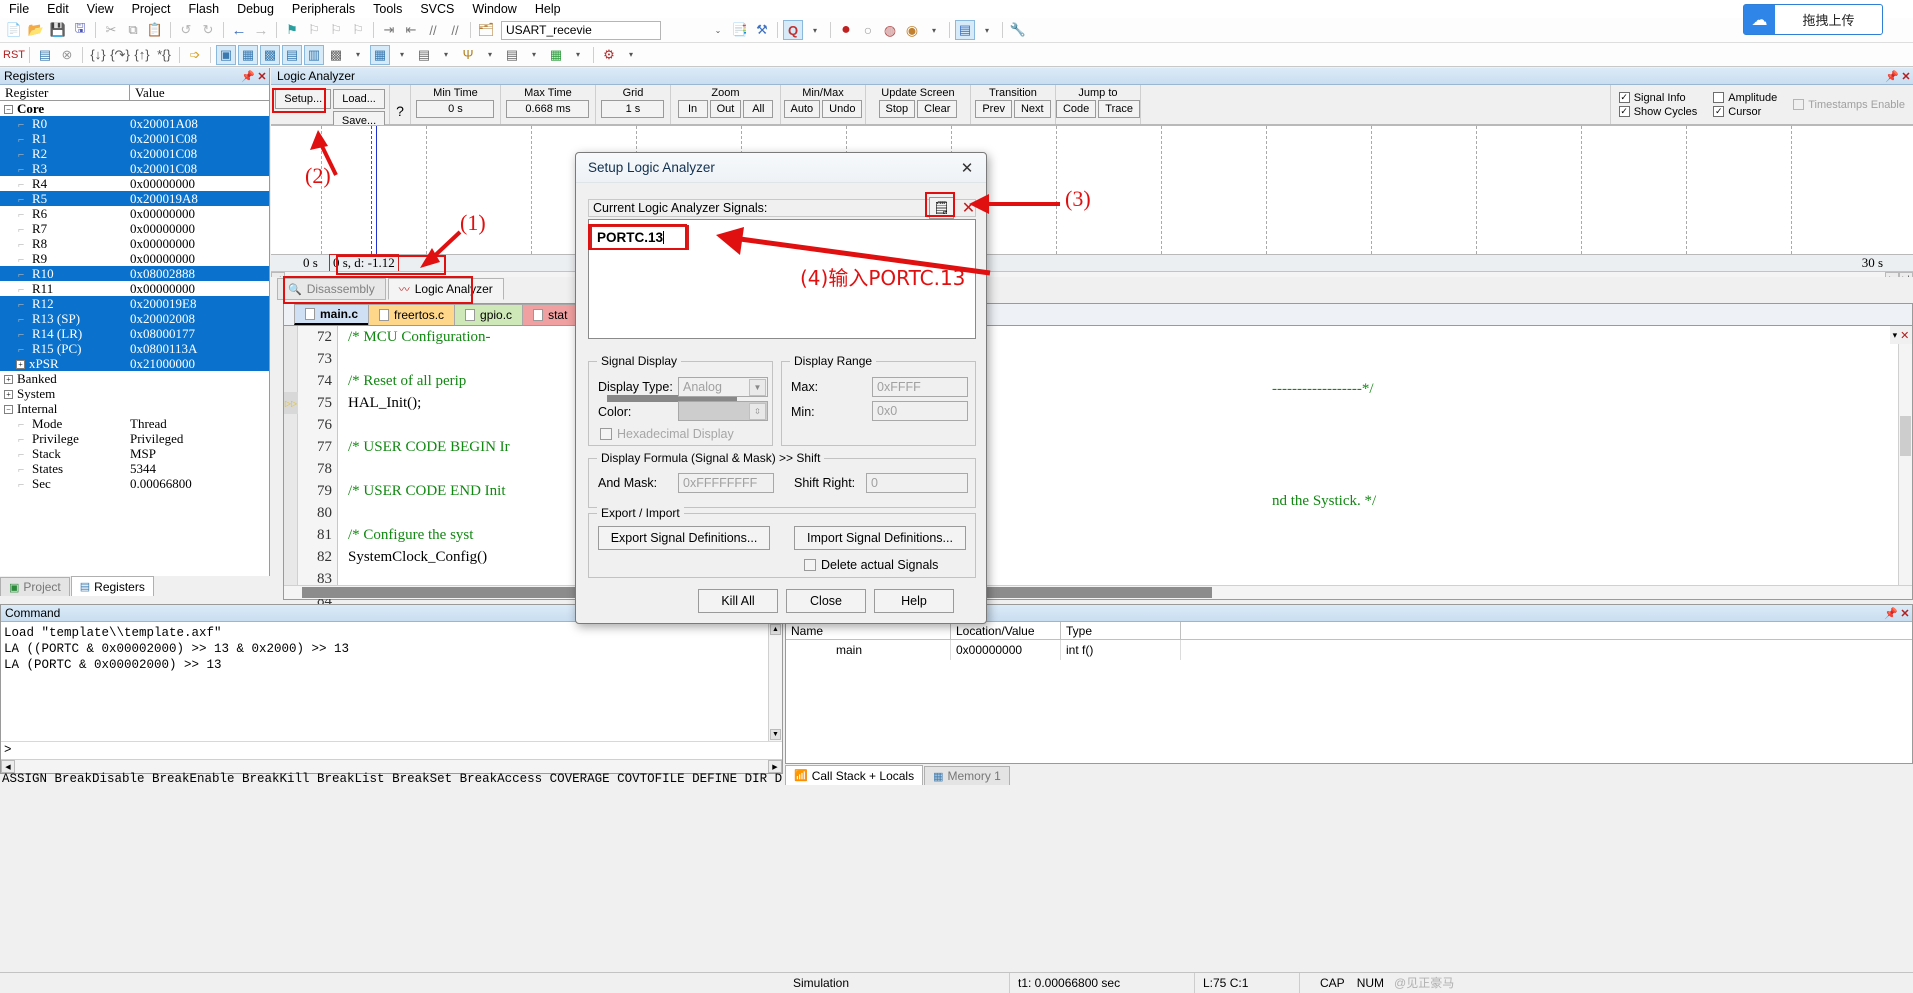 The height and width of the screenshot is (993, 1913). I want to click on forward-icon: →, so click(261, 30).